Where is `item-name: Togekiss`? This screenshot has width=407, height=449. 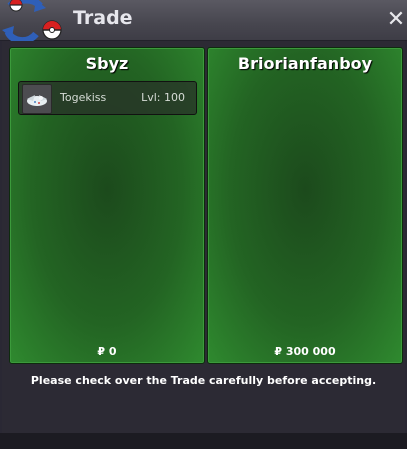 item-name: Togekiss is located at coordinates (83, 97).